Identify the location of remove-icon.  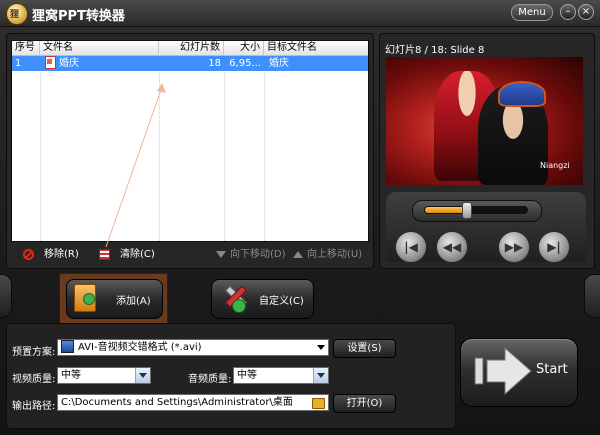
(28, 254).